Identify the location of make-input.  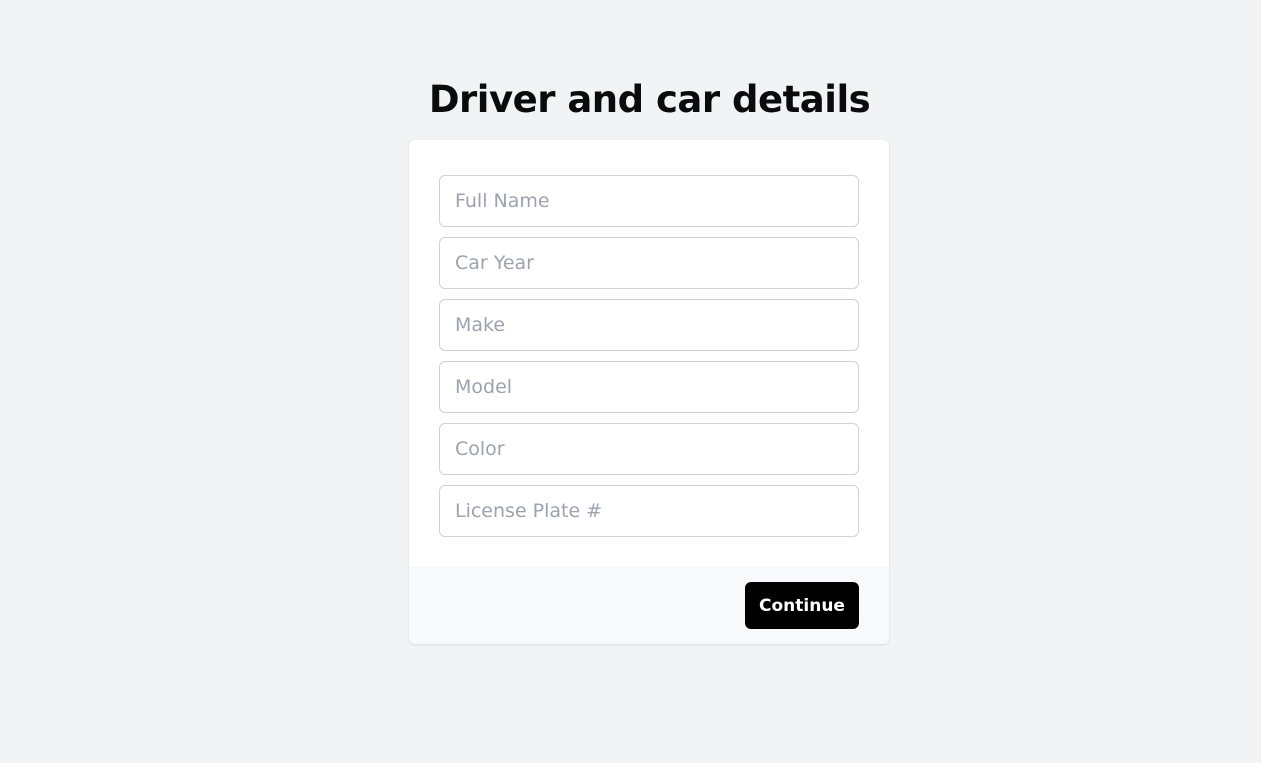
(649, 325).